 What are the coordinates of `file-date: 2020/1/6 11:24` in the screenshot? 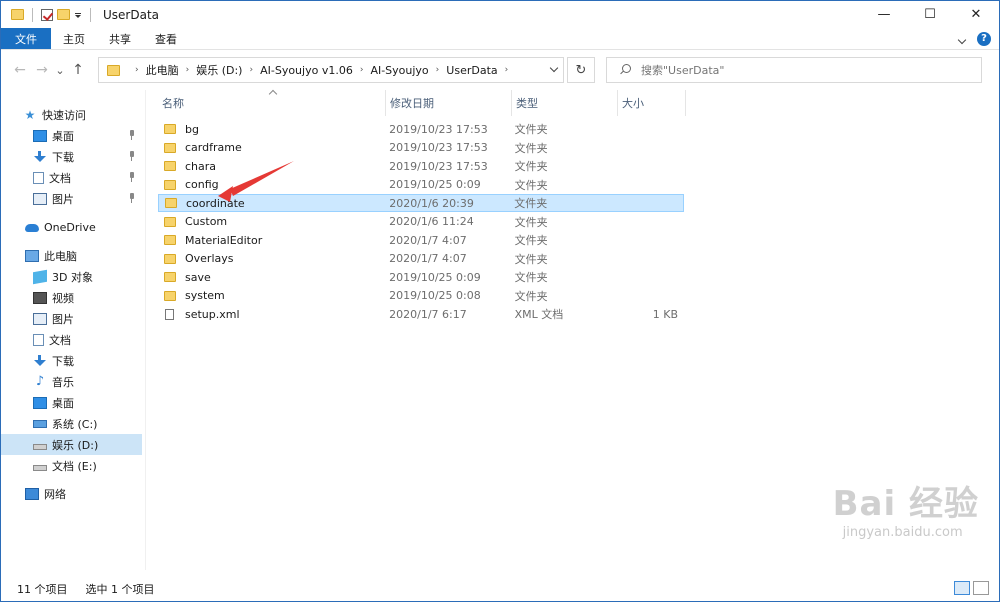 It's located at (431, 221).